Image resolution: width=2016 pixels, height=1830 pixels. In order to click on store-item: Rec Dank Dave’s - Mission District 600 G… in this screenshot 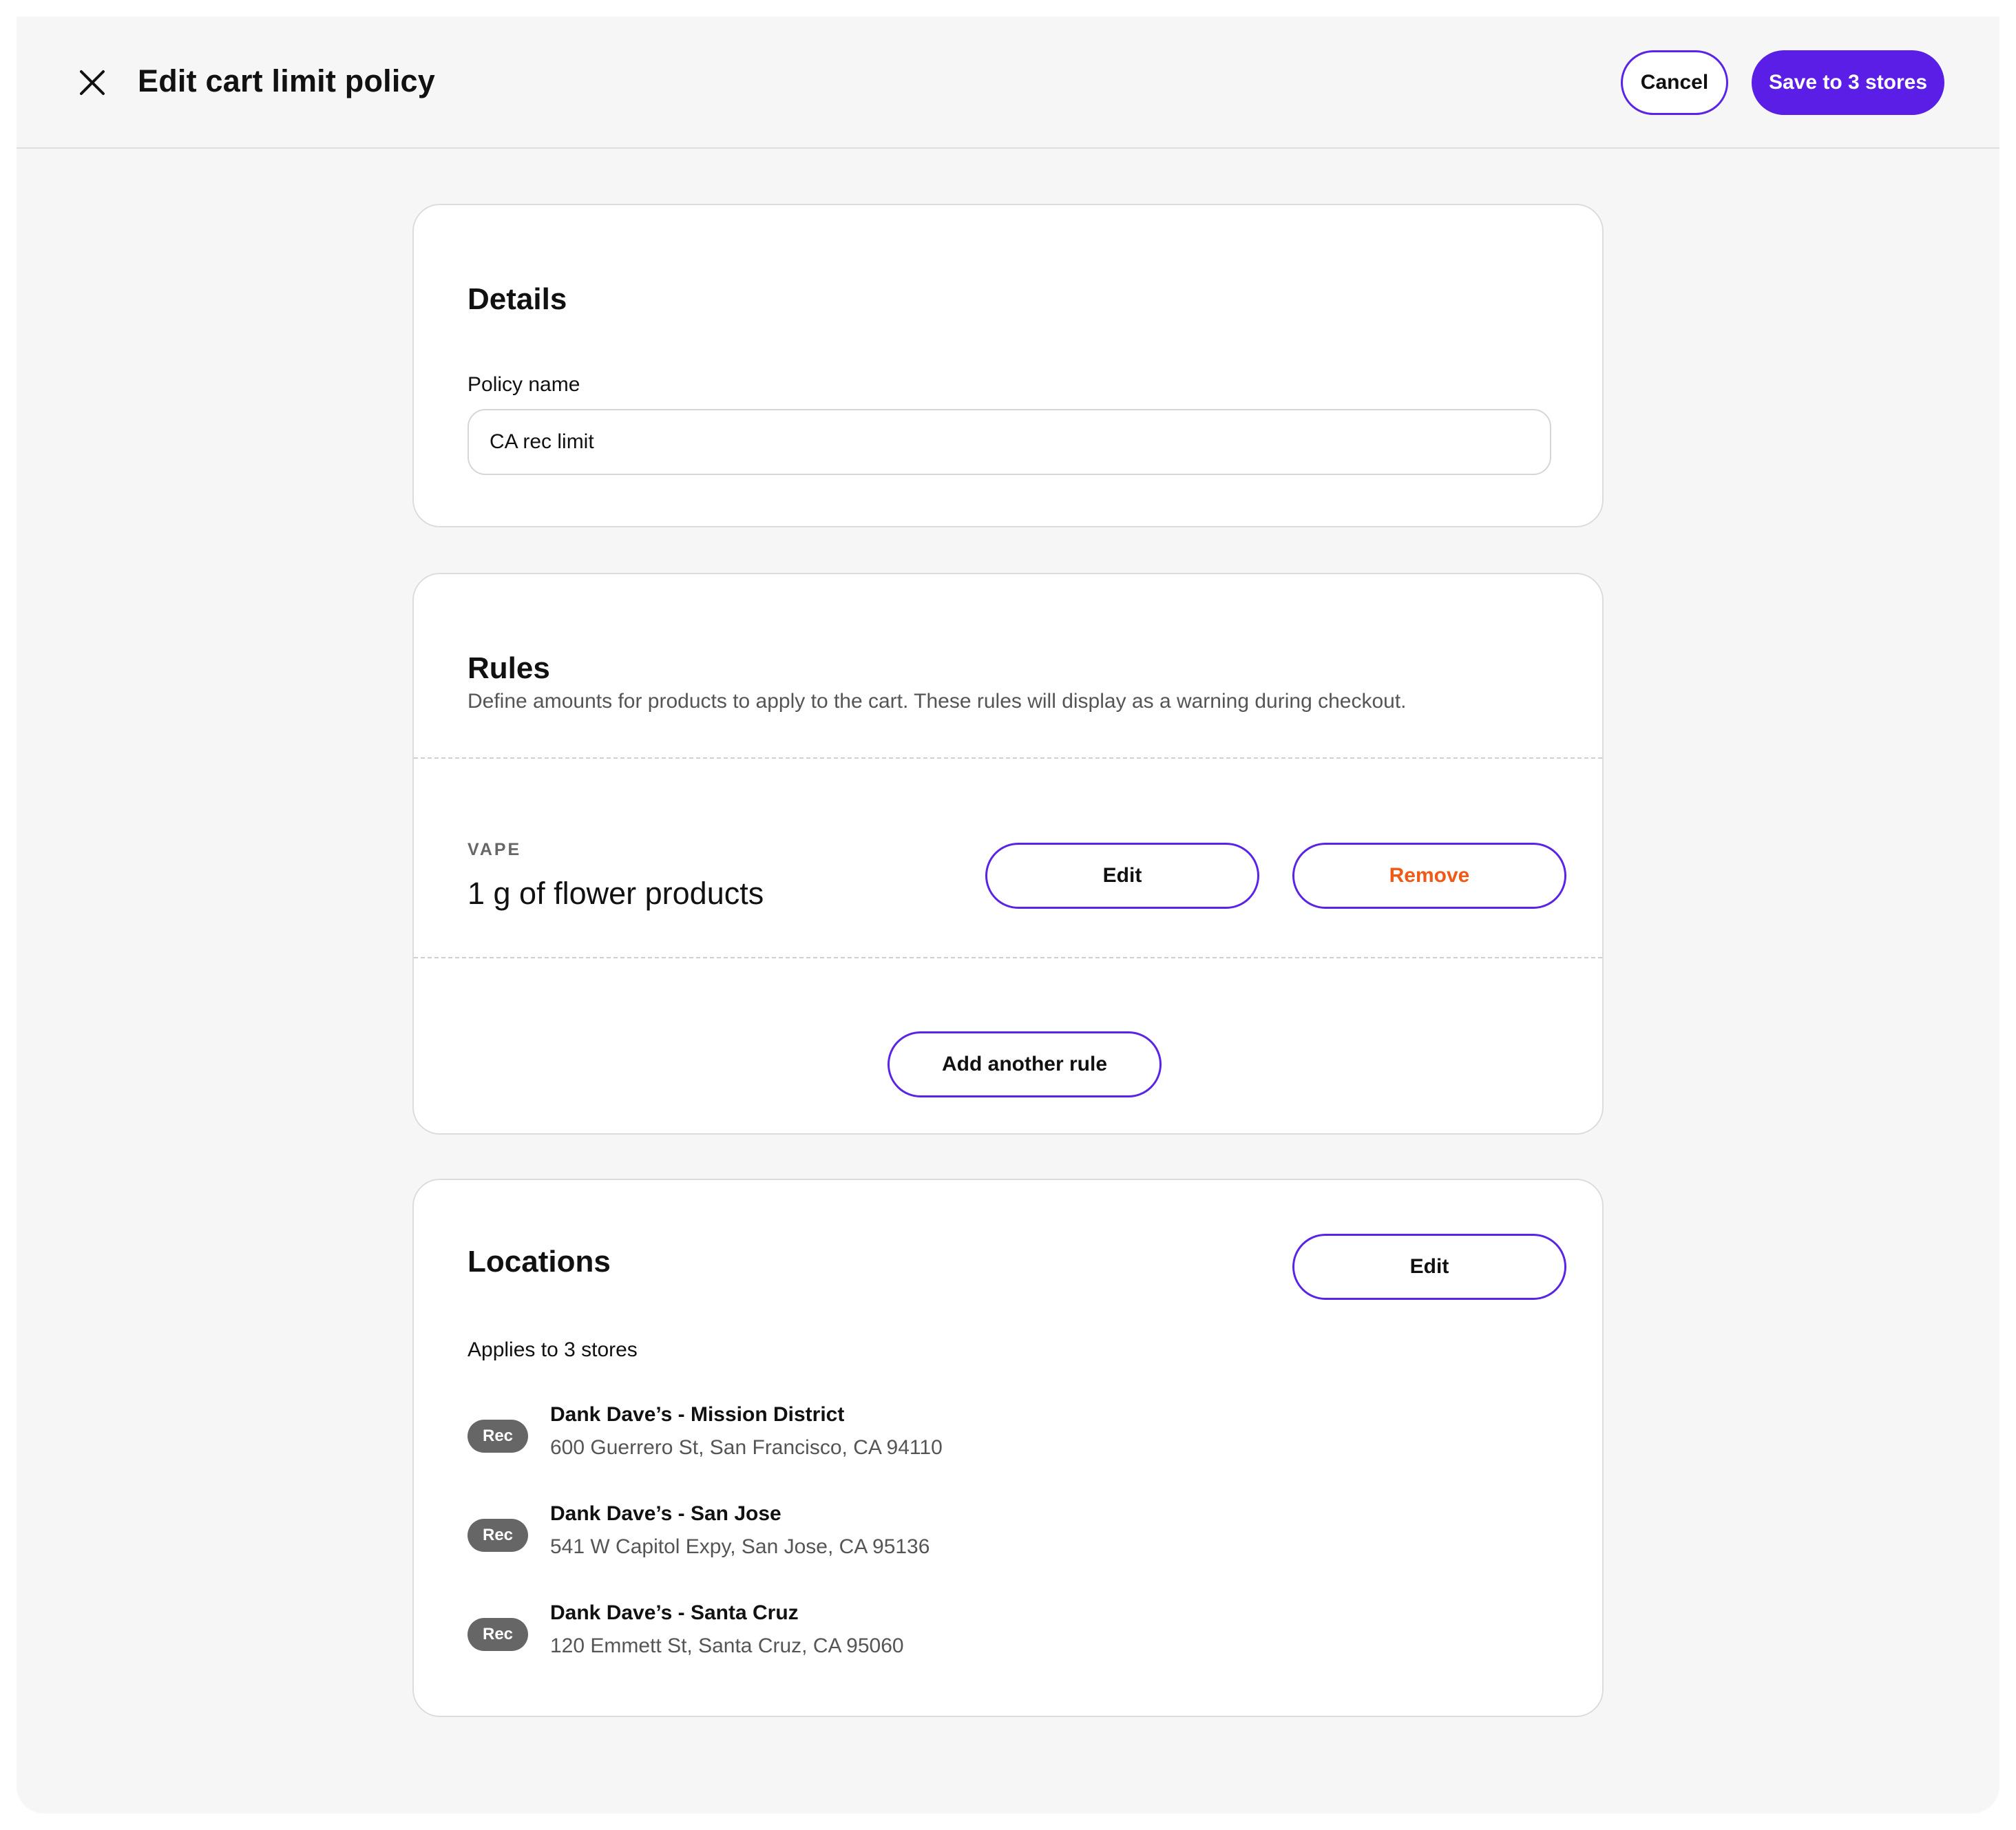, I will do `click(881, 1437)`.